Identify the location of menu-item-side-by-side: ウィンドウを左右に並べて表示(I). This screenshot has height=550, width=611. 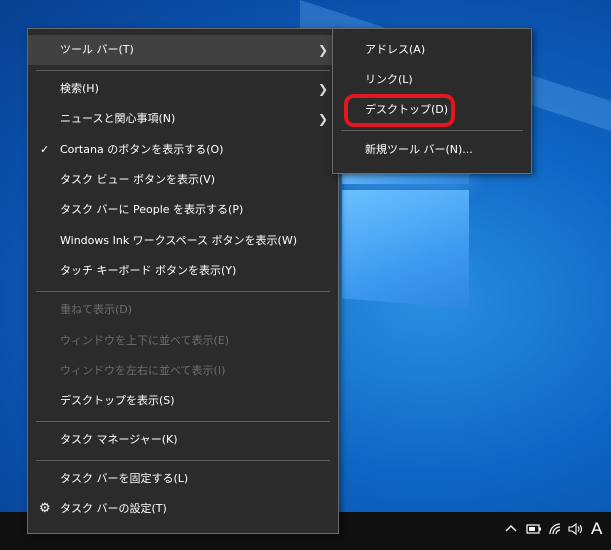
(143, 370).